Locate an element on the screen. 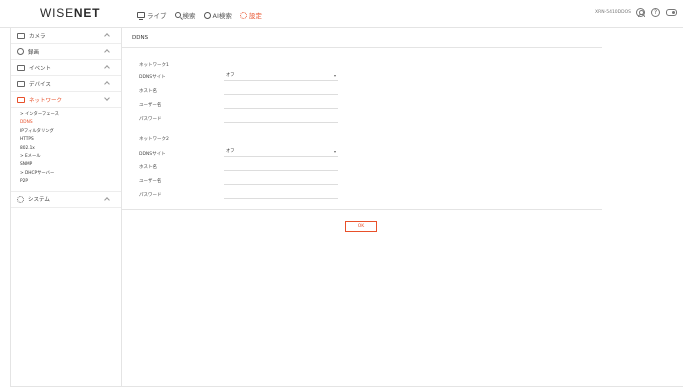 The width and height of the screenshot is (683, 387). network1-ddns-site-select: オフ is located at coordinates (281, 76).